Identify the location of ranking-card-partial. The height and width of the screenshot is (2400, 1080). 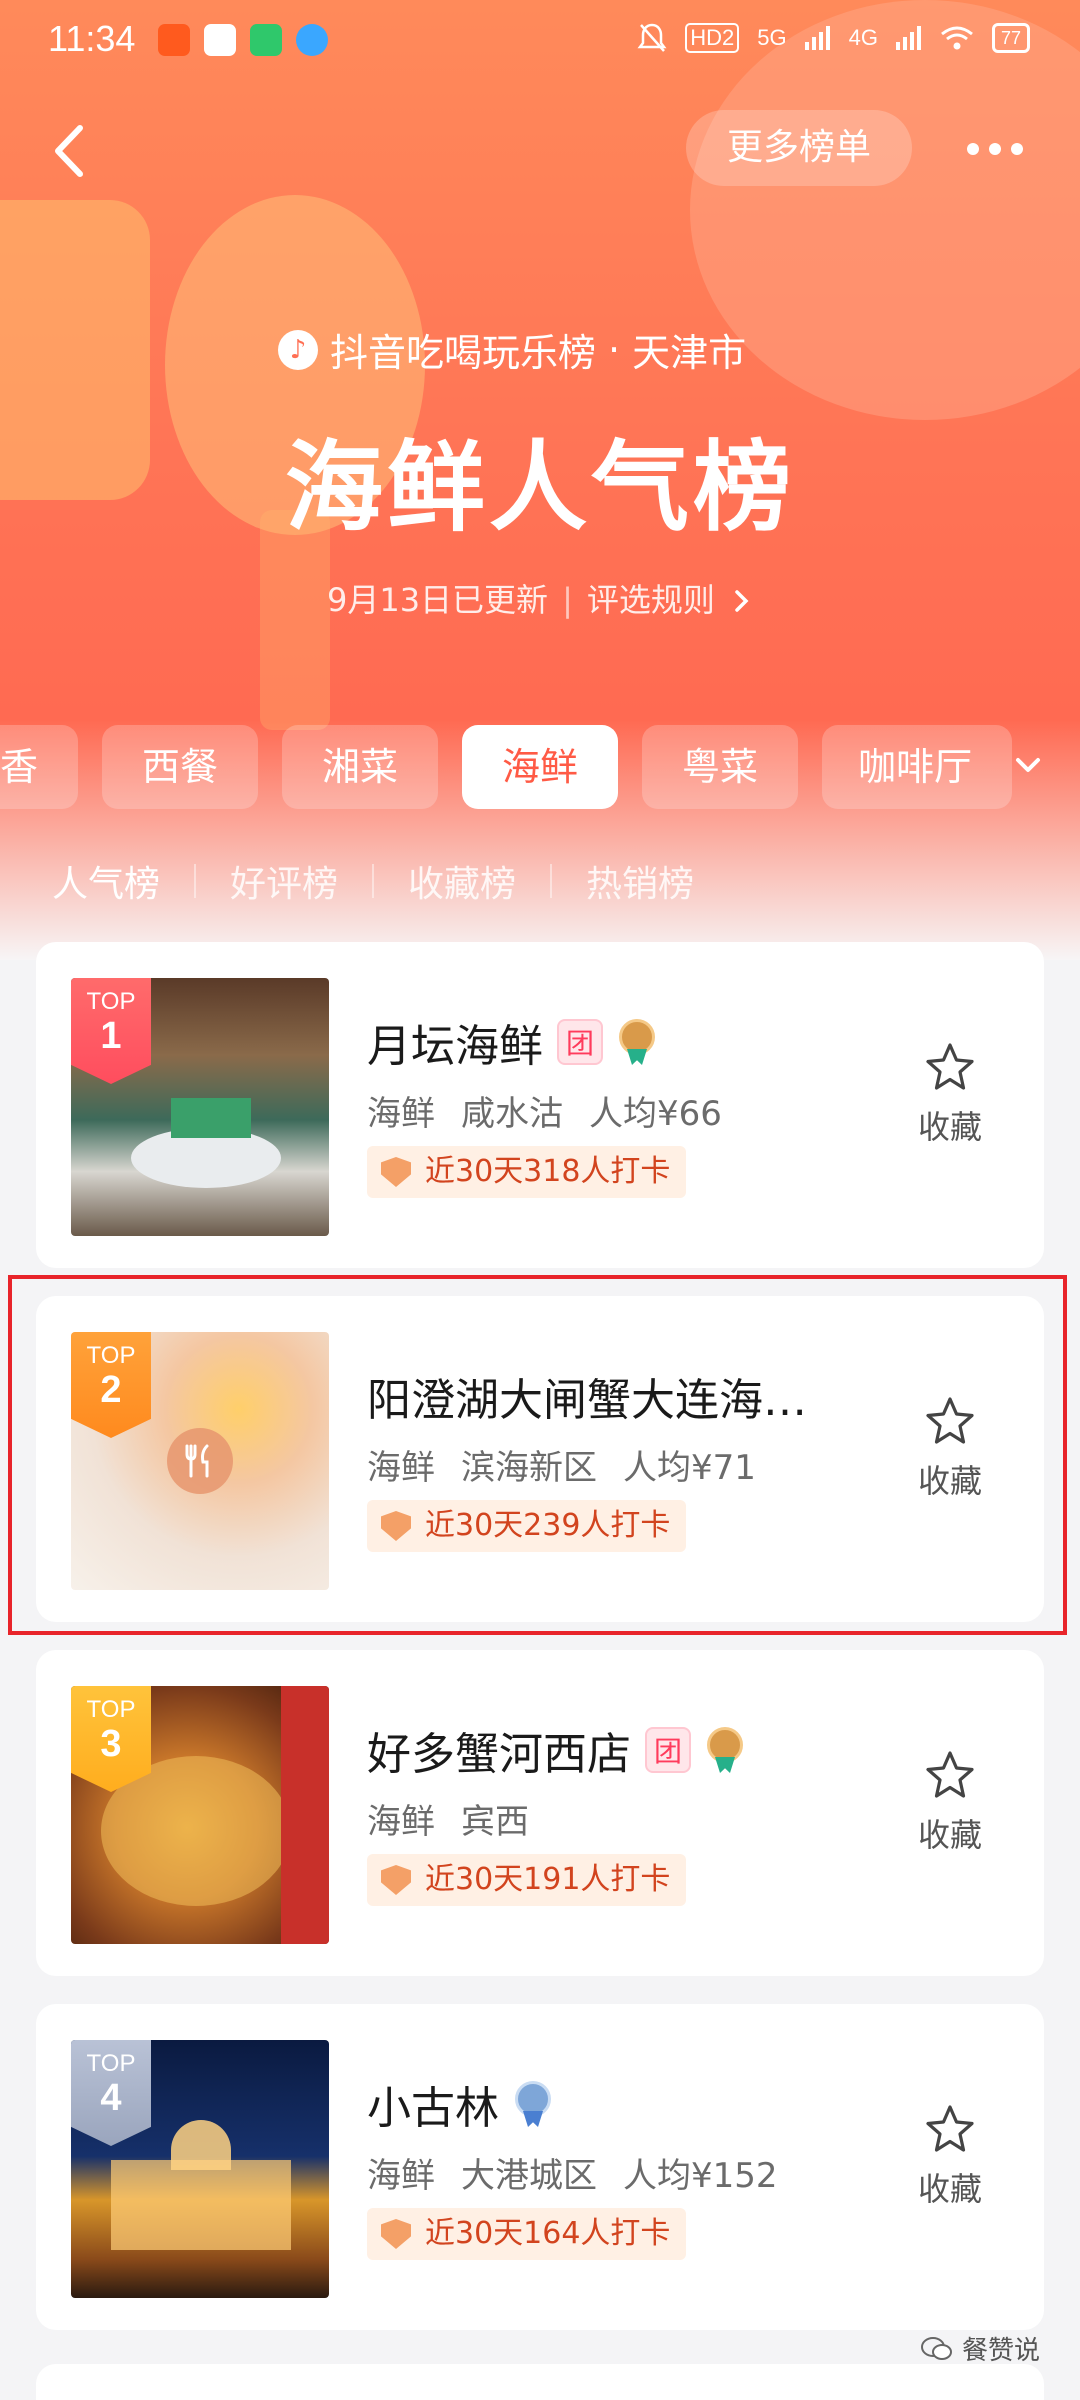
(540, 2382).